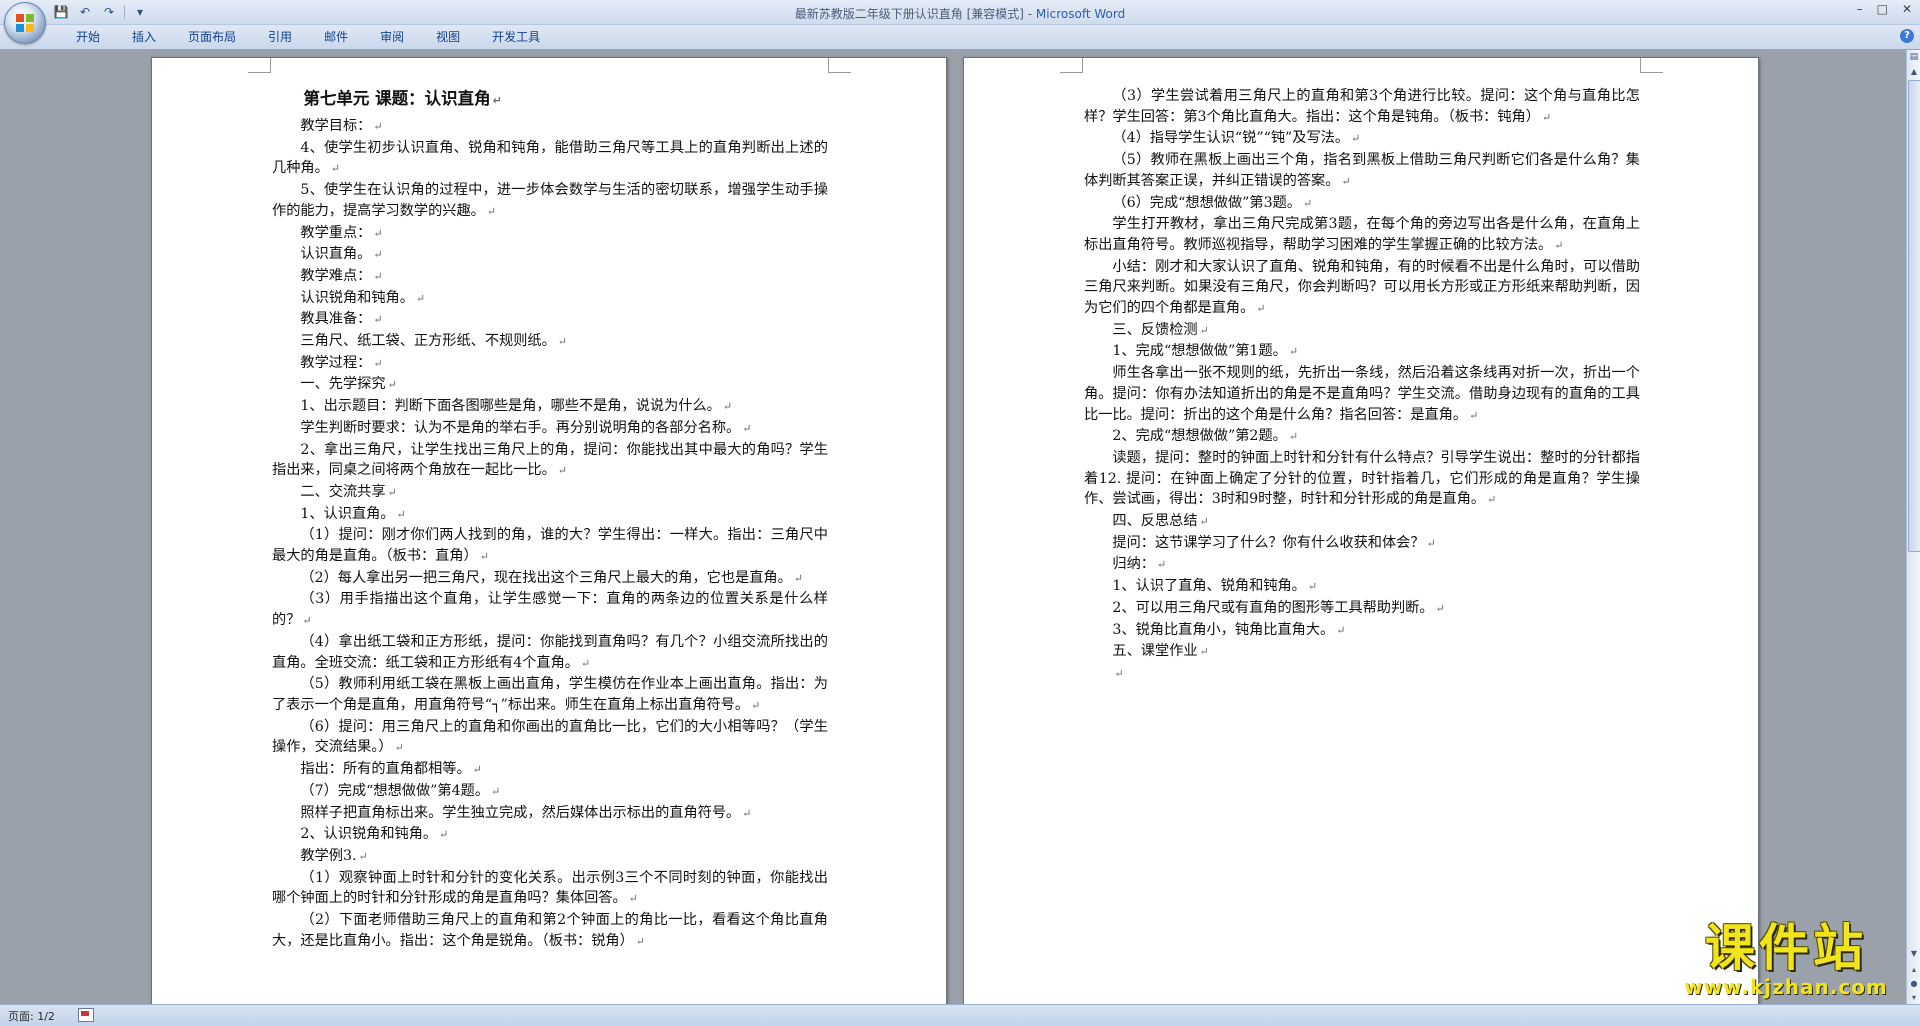  Describe the element at coordinates (1362, 587) in the screenshot. I see `paragraph: 1、认识了直角、锐角和钝角。 ↵` at that location.